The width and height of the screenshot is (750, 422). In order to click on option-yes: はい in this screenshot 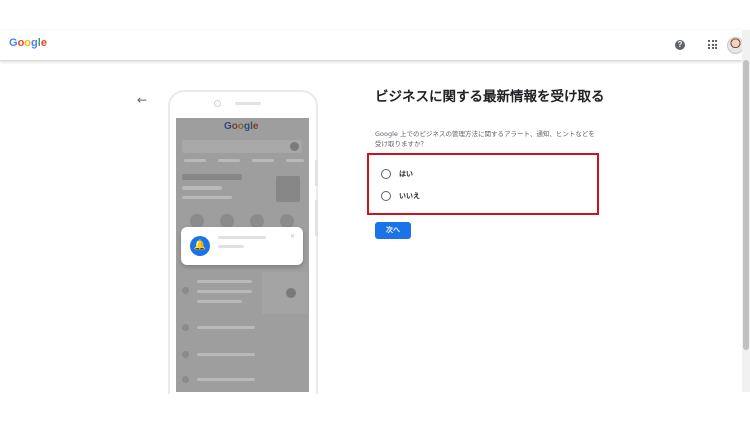, I will do `click(397, 174)`.